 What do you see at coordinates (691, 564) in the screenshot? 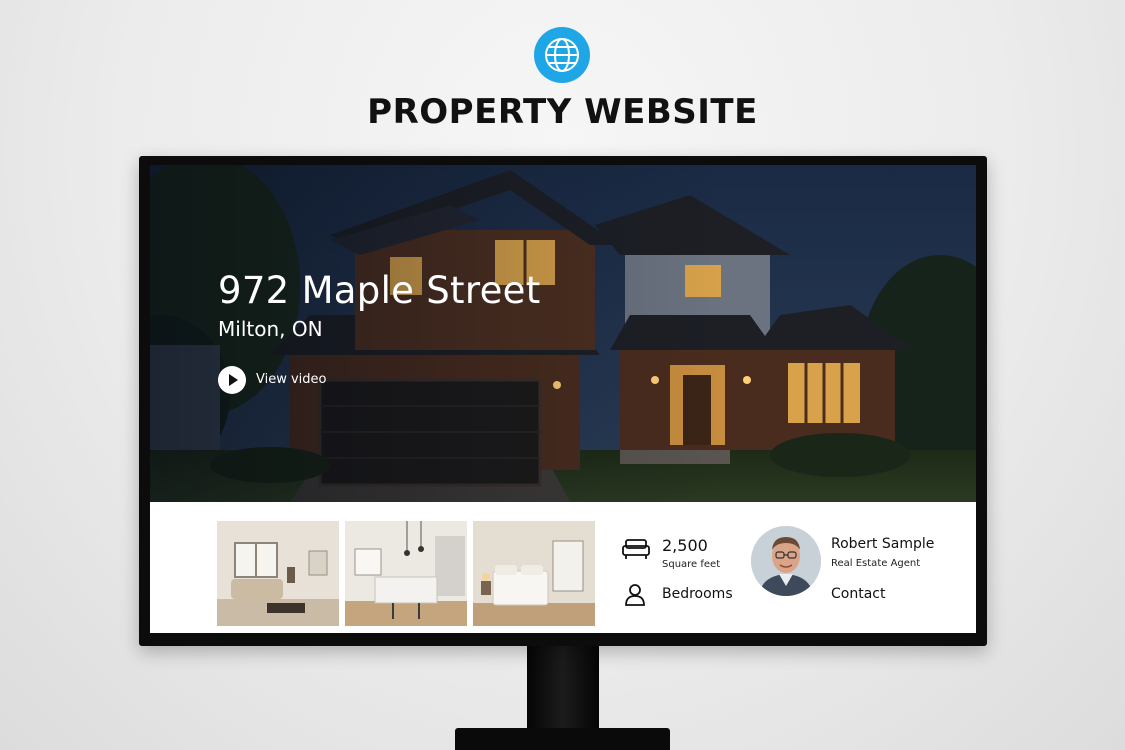
I see `area-label: Square feet` at bounding box center [691, 564].